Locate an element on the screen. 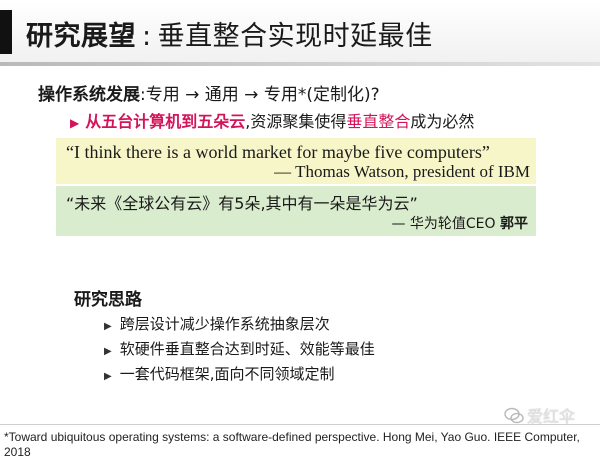  attribution-name: 郭平 is located at coordinates (514, 224).